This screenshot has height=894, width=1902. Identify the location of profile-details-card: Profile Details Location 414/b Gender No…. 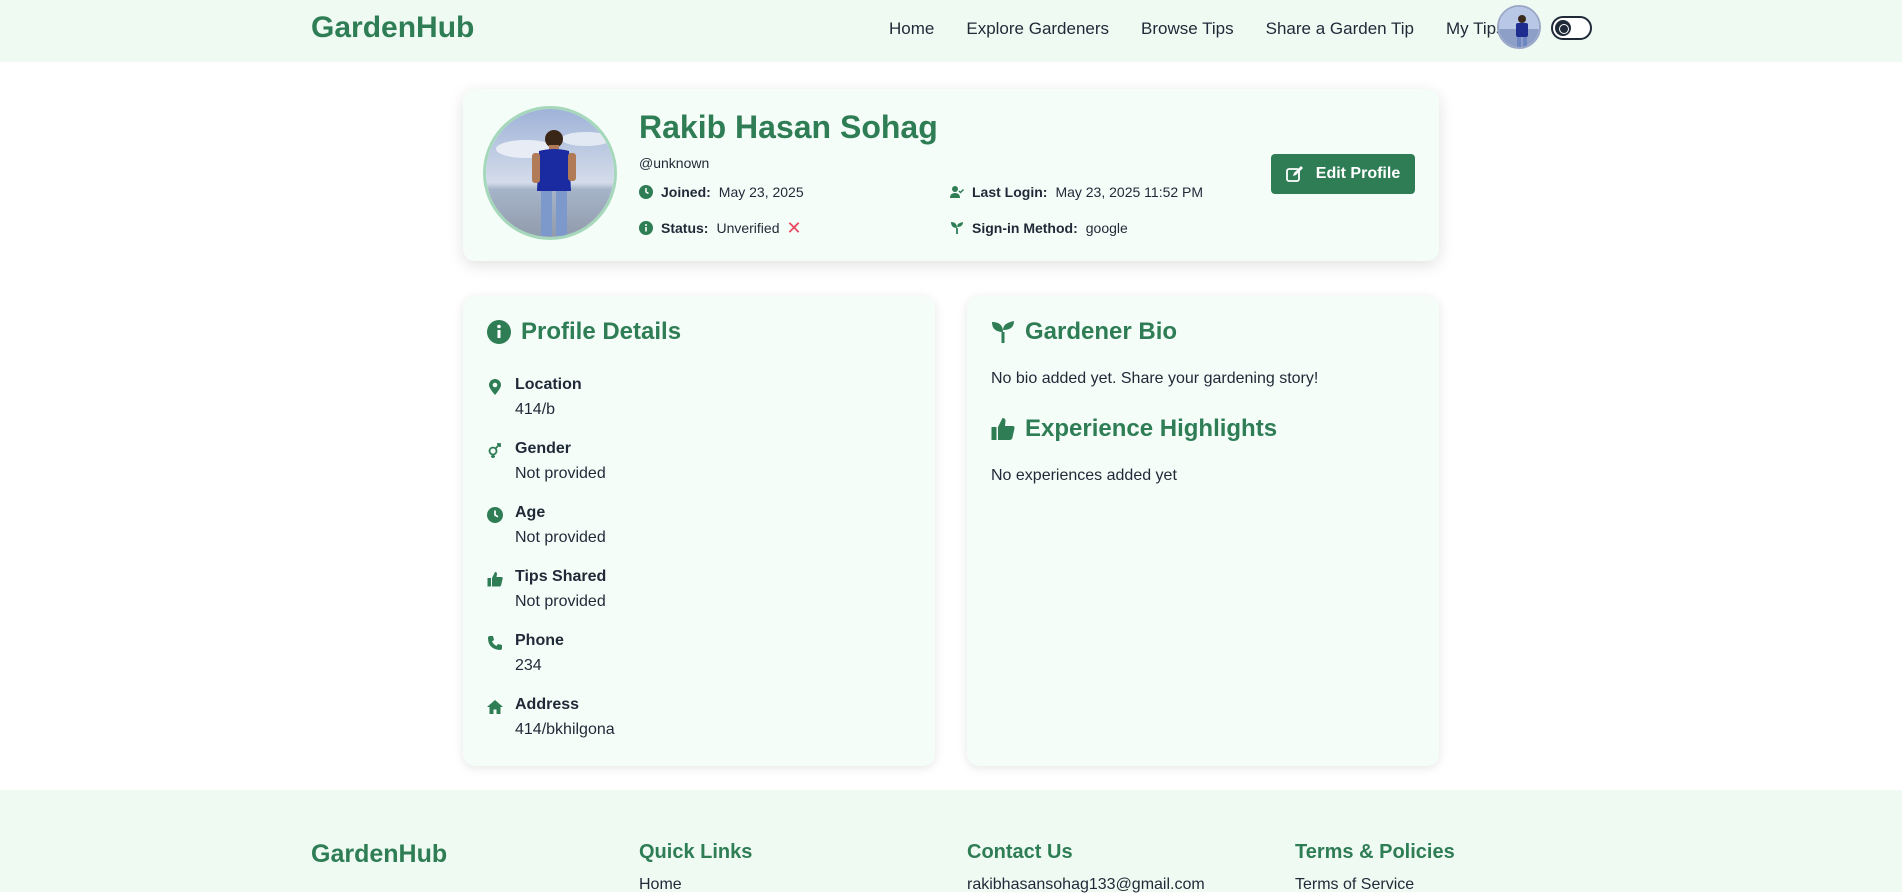
(699, 531).